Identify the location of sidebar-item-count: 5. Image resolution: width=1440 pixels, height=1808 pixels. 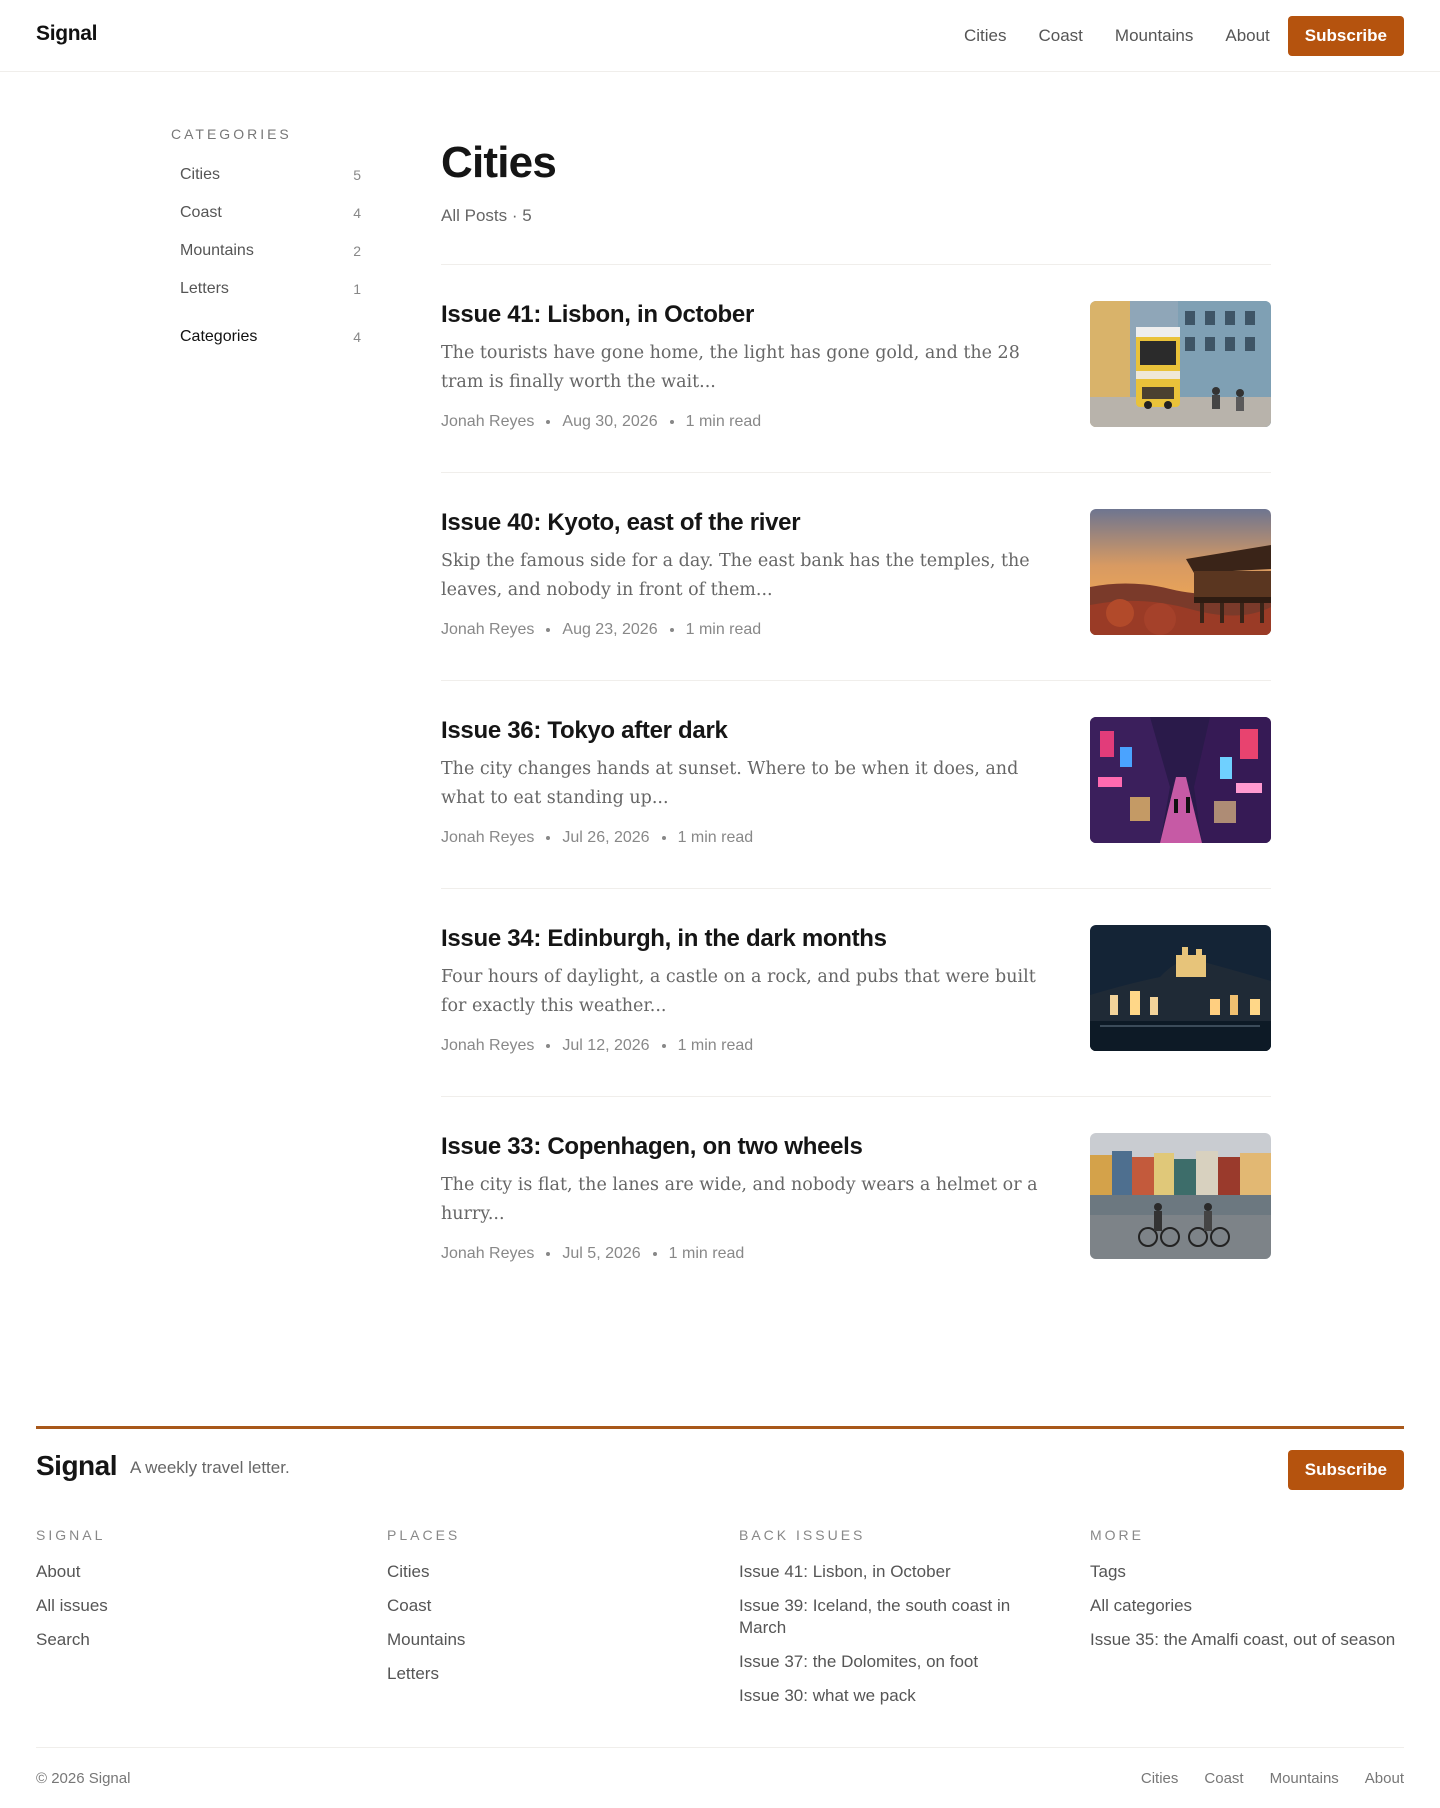
(357, 175).